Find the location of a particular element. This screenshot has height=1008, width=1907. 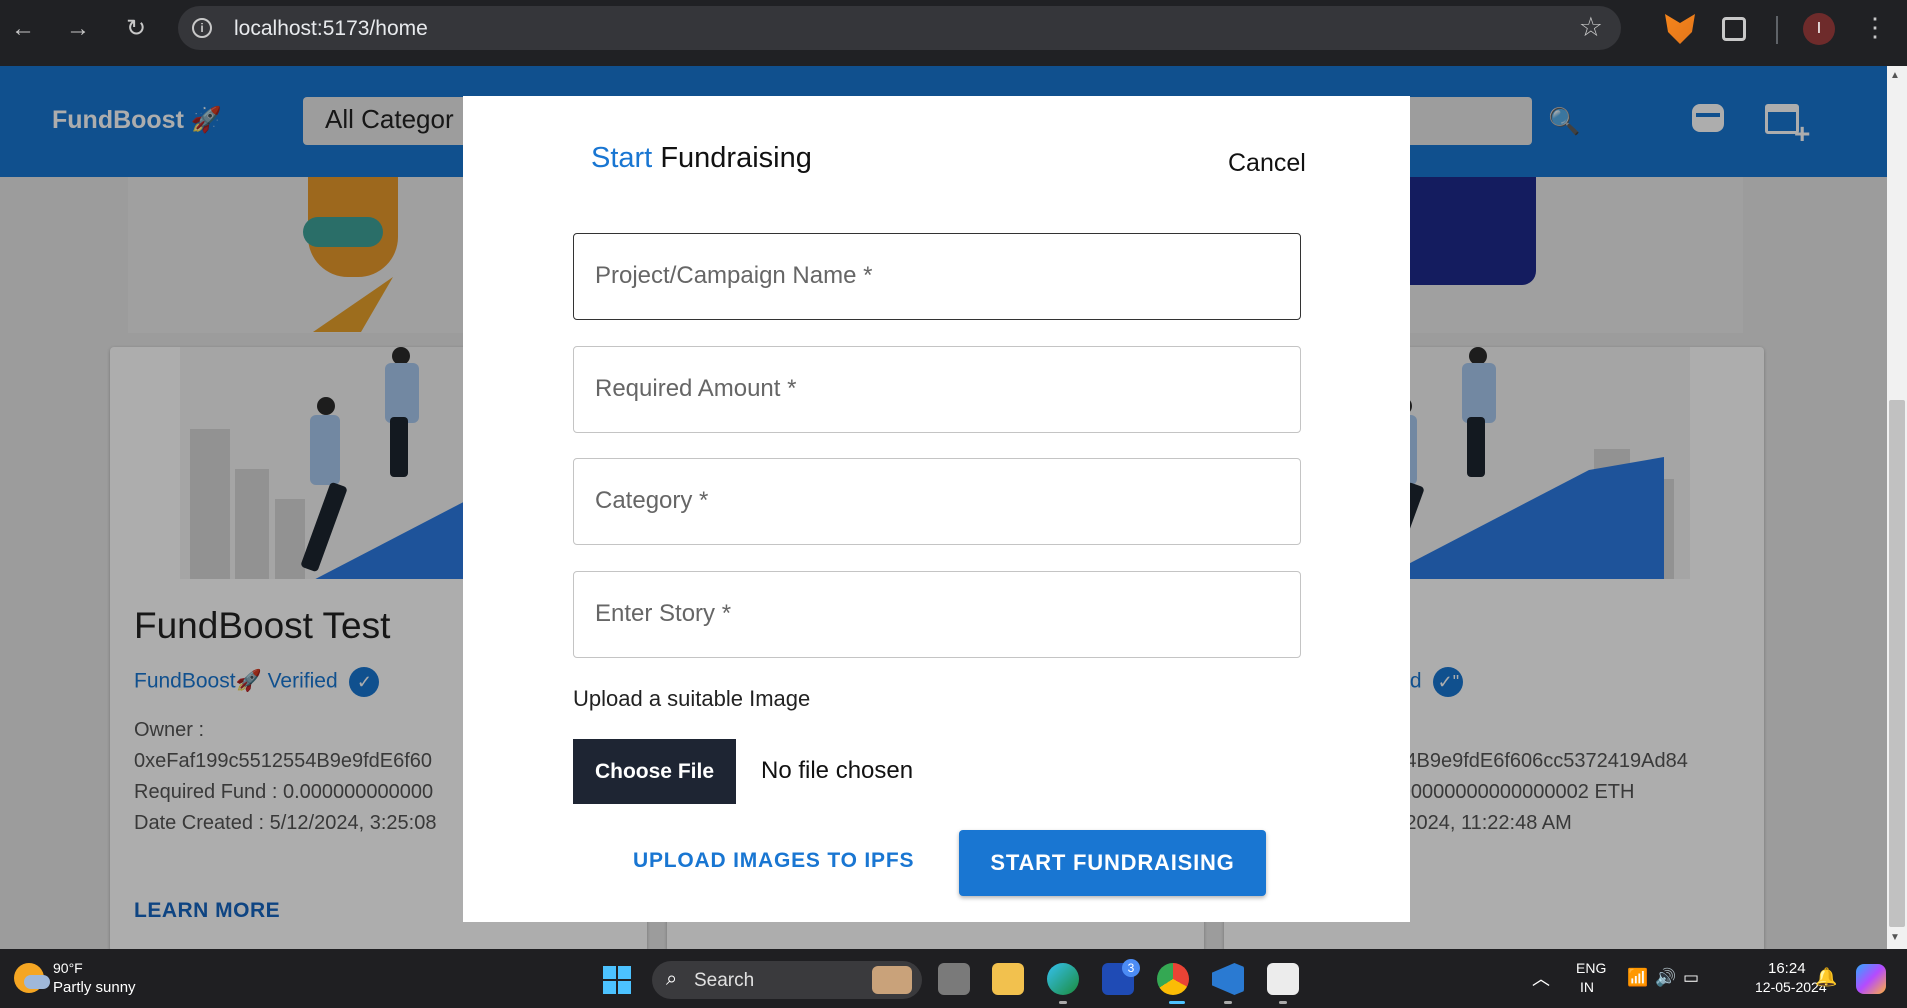

file-status-text: No file chosen is located at coordinates (837, 770).